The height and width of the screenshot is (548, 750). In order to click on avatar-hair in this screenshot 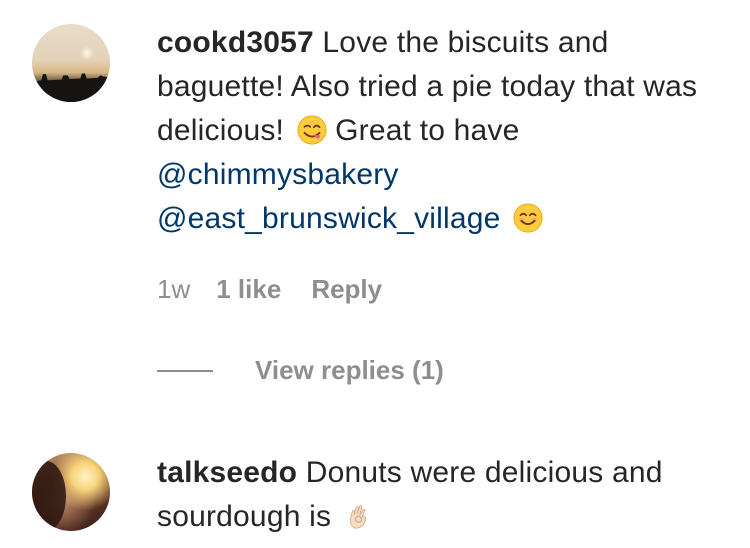, I will do `click(49, 496)`.